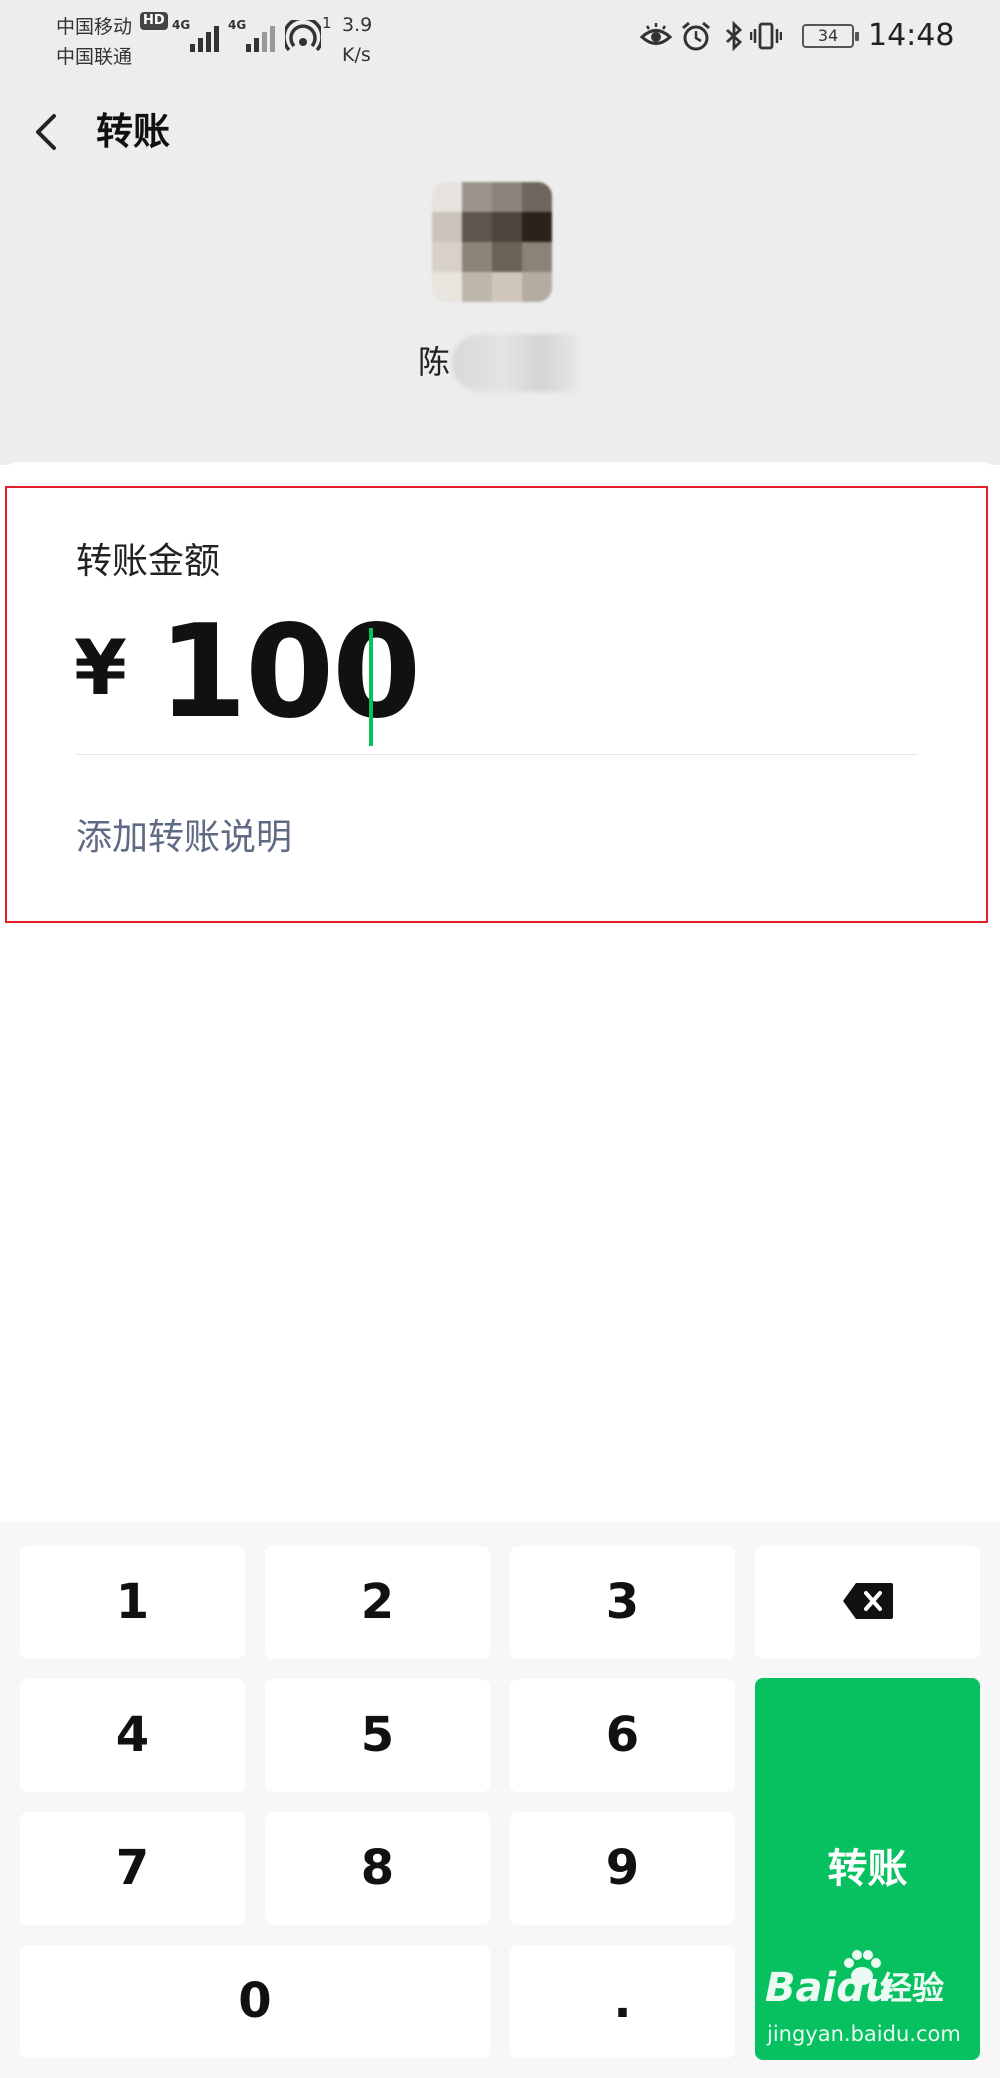 The width and height of the screenshot is (1000, 2078). Describe the element at coordinates (357, 40) in the screenshot. I see `network-speed: 3.9 K/s` at that location.